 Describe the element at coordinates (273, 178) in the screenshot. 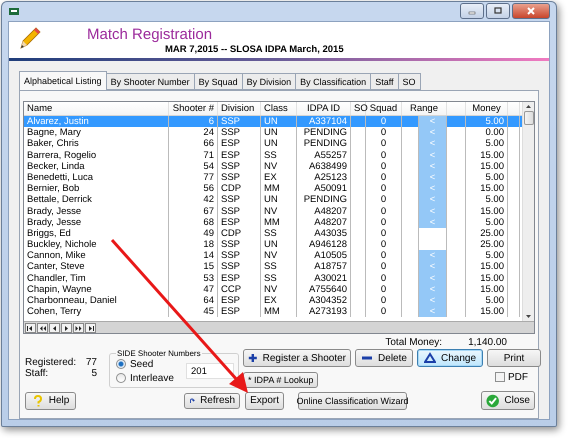

I see `table-row: Benedetti, Luca 77 SSP EX A25123 0 < 5.00` at that location.